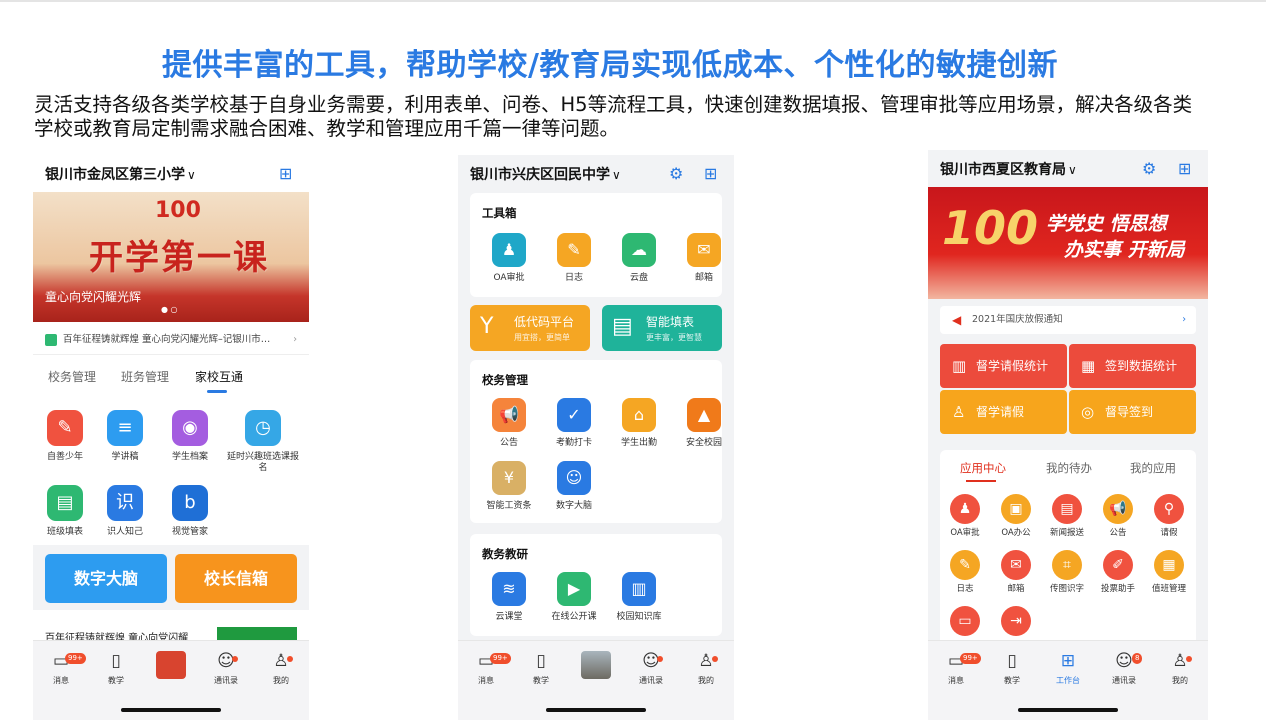  What do you see at coordinates (1016, 533) in the screenshot?
I see `app-label: OA办公` at bounding box center [1016, 533].